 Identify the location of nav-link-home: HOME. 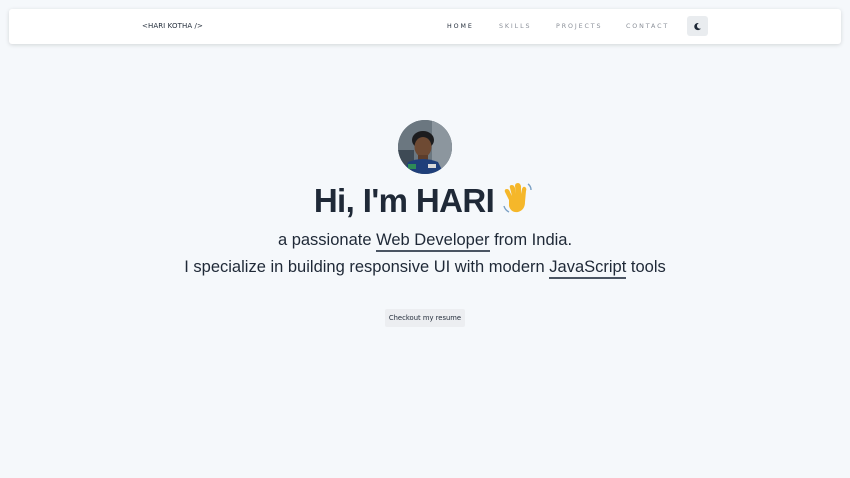
(460, 26).